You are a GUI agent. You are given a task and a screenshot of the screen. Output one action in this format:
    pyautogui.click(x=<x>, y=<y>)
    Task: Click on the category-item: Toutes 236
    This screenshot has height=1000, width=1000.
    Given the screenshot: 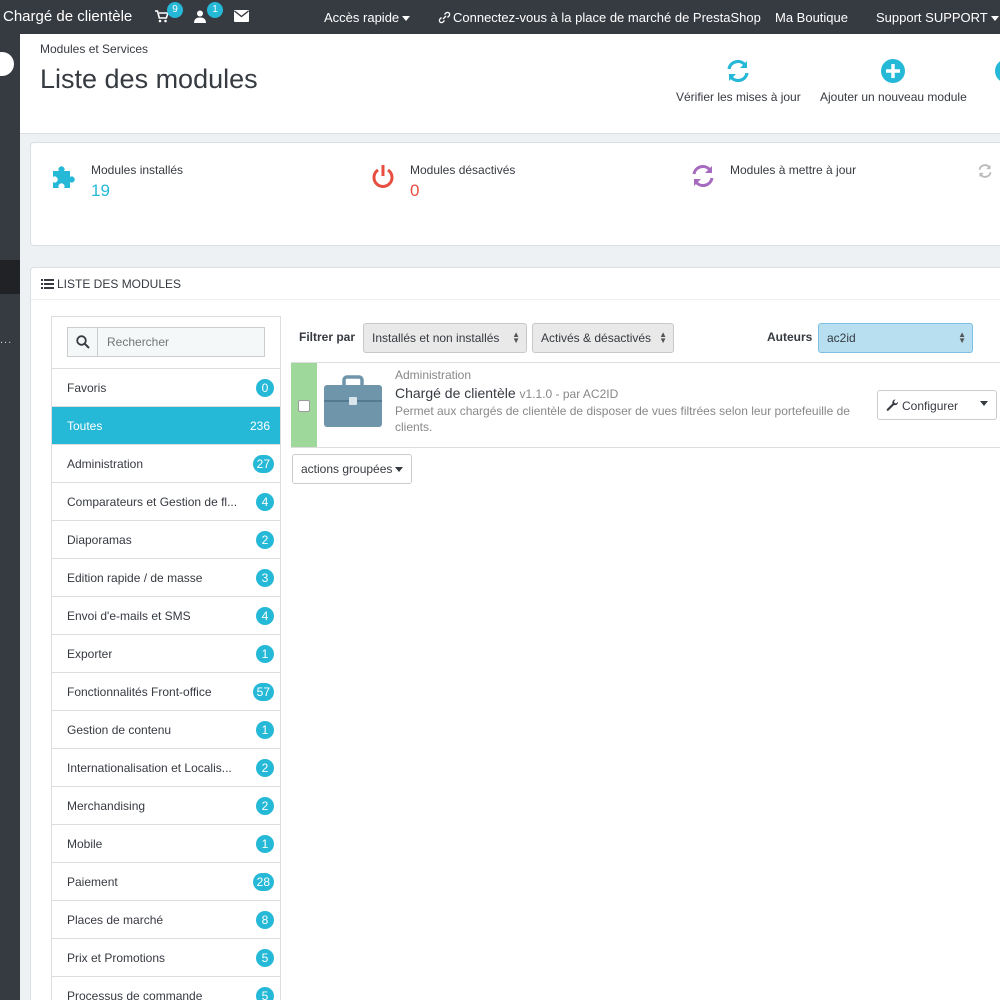 What is the action you would take?
    pyautogui.click(x=166, y=426)
    